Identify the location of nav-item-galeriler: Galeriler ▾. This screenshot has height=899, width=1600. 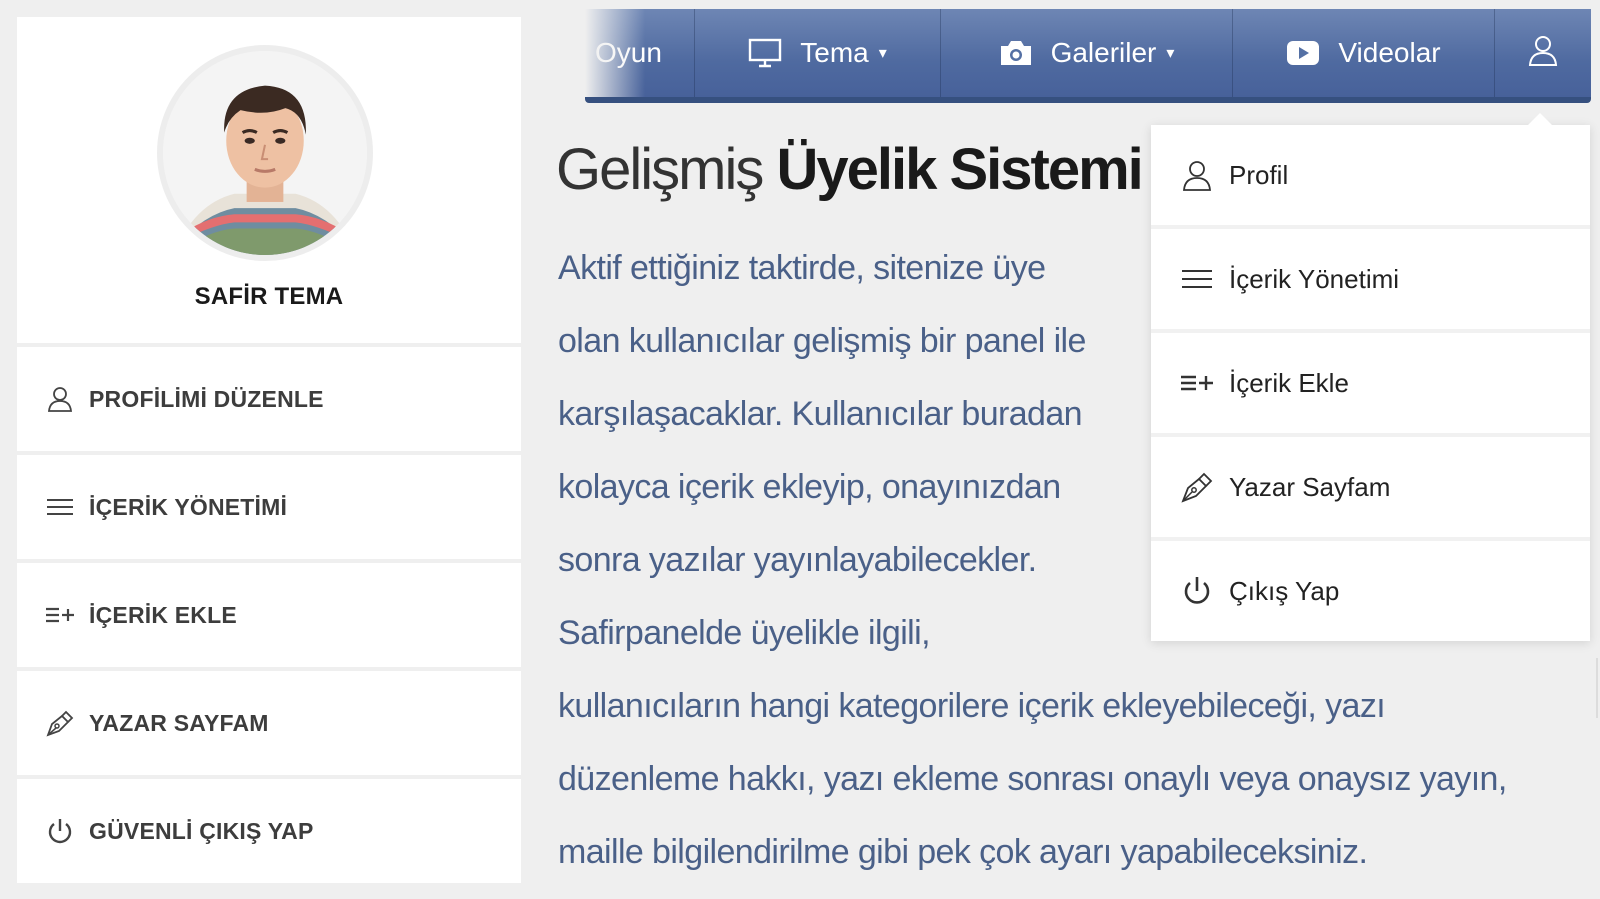
(1087, 53).